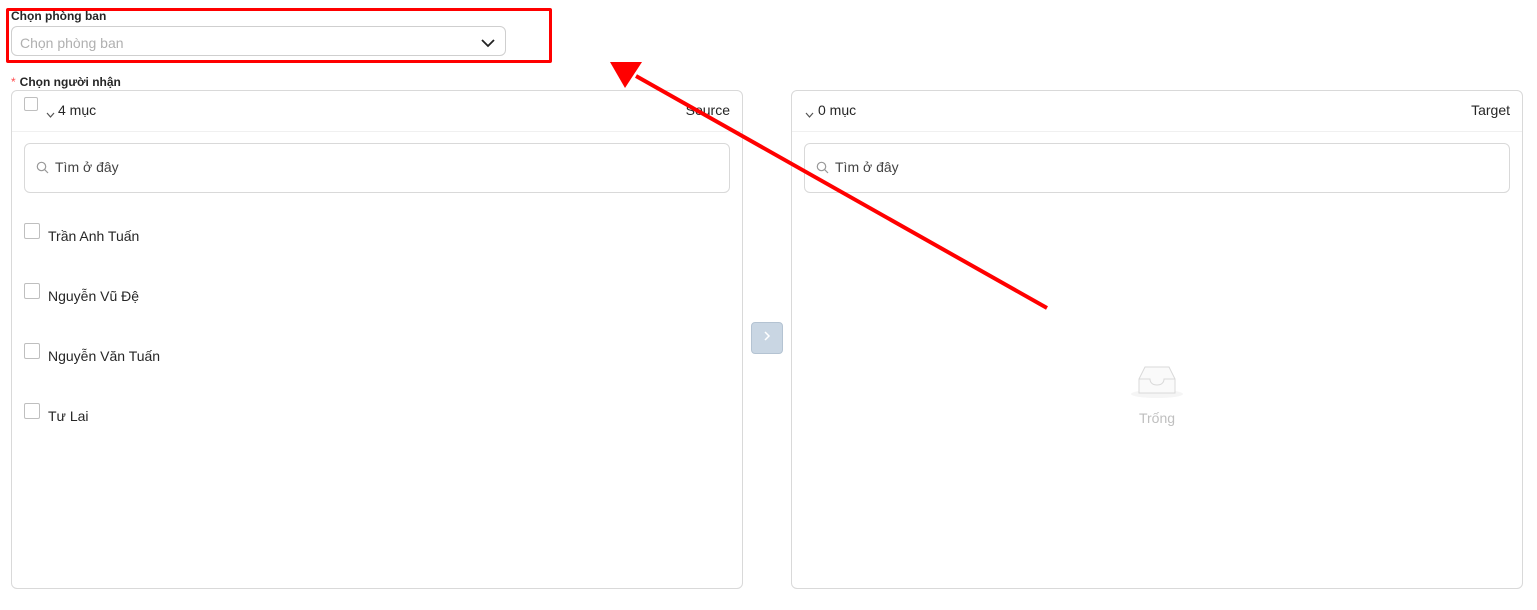 The image size is (1537, 610). Describe the element at coordinates (377, 111) in the screenshot. I see `source-panel-header: 4 mục Source` at that location.